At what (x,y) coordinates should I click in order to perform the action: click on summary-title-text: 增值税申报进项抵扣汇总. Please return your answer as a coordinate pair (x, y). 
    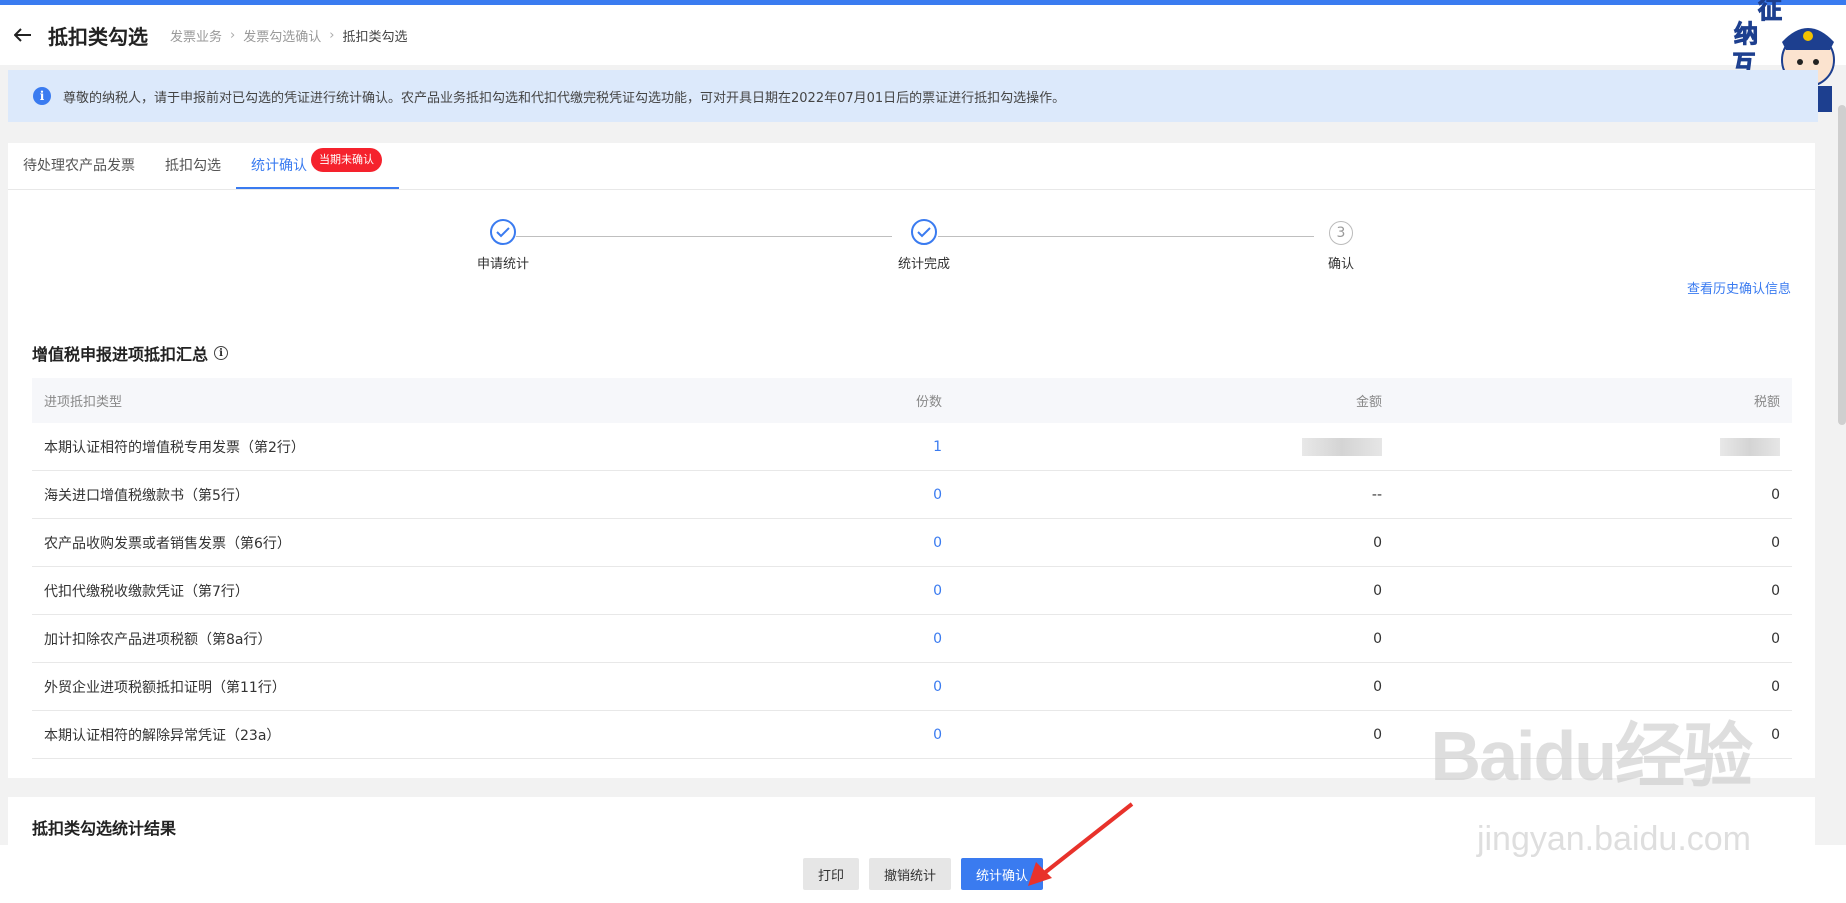
    Looking at the image, I should click on (120, 354).